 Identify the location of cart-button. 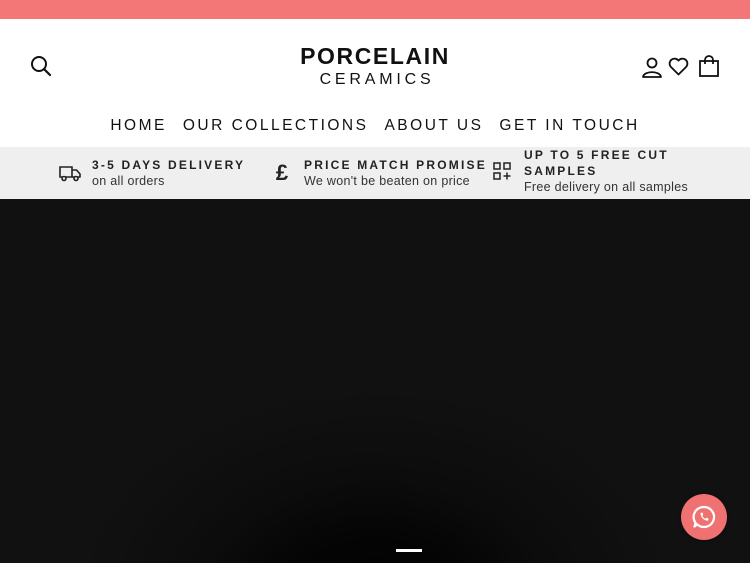
(709, 66).